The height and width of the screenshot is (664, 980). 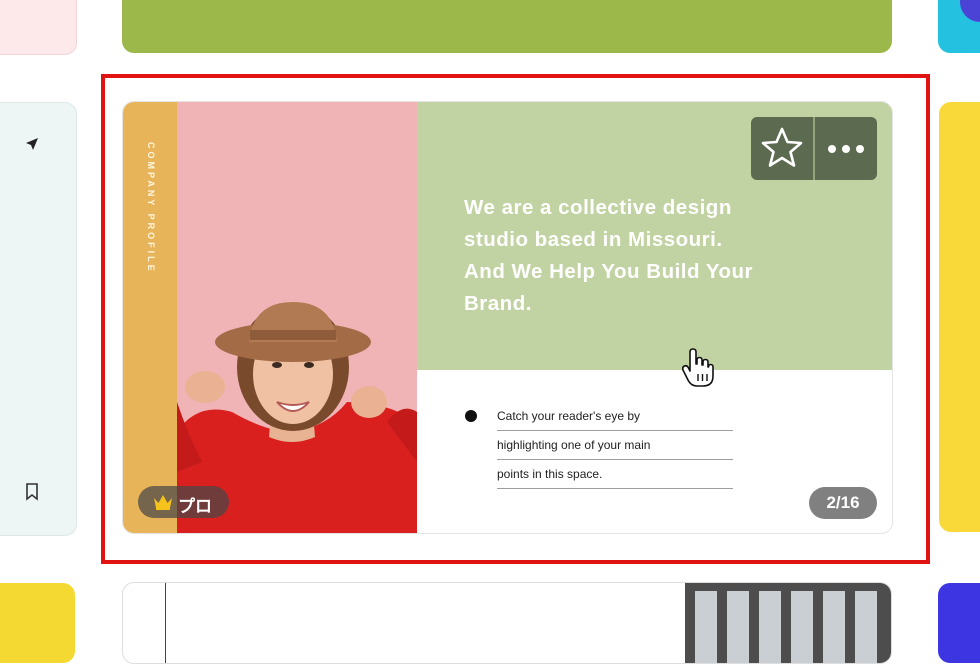 I want to click on side-strip-label: COMPANY PROFILE, so click(x=151, y=208).